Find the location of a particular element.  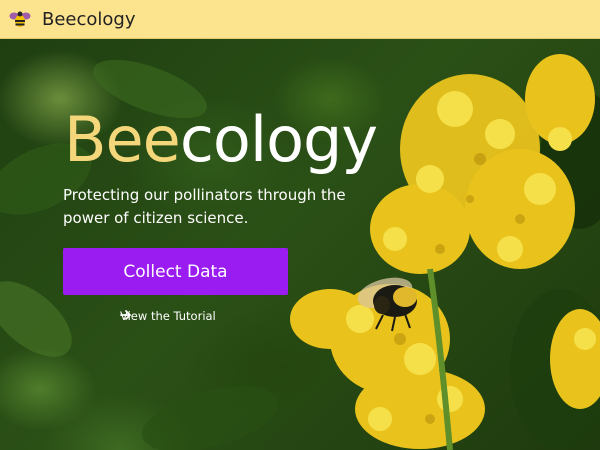

hero-title: Beecology is located at coordinates (221, 140).